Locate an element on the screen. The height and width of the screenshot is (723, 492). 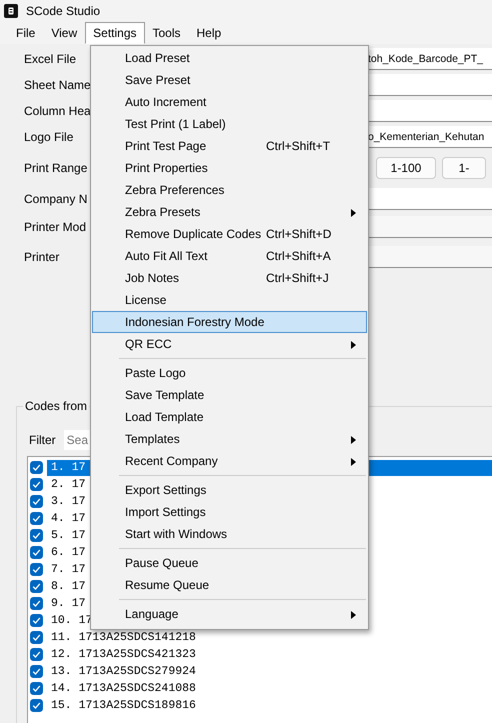
menu-bar-item: Help is located at coordinates (209, 33).